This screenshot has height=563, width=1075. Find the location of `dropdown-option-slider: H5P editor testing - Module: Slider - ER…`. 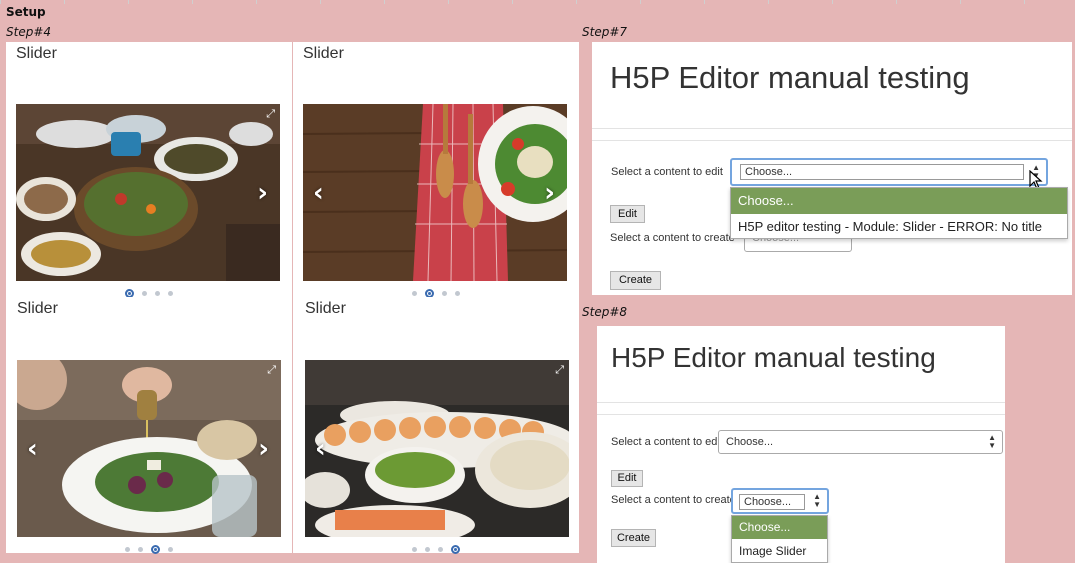

dropdown-option-slider: H5P editor testing - Module: Slider - ER… is located at coordinates (899, 227).